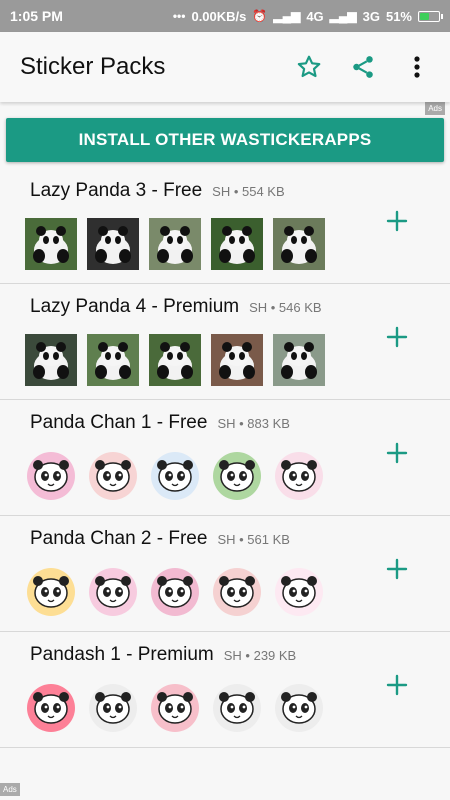 This screenshot has height=800, width=450. Describe the element at coordinates (260, 16) in the screenshot. I see `alarm-icon: ⏰` at that location.